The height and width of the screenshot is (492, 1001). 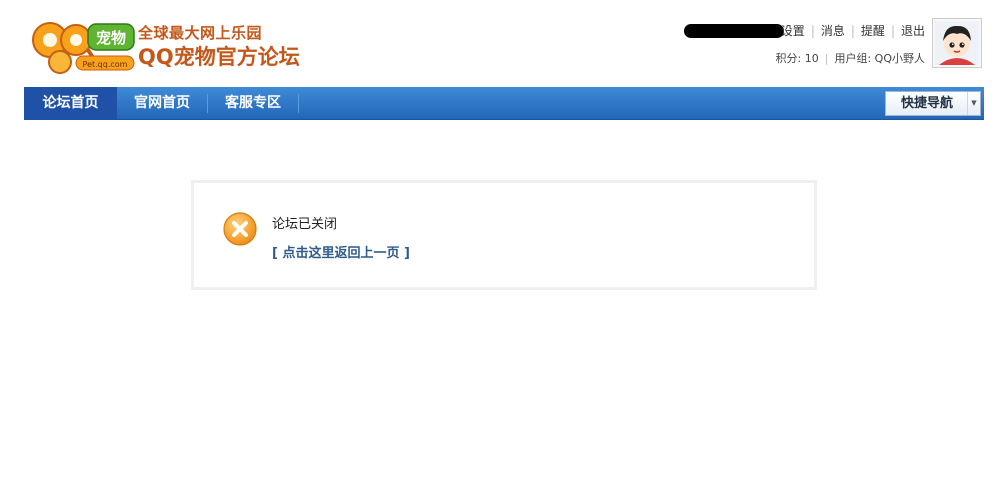 What do you see at coordinates (973, 103) in the screenshot?
I see `chevron-down-icon: ▼` at bounding box center [973, 103].